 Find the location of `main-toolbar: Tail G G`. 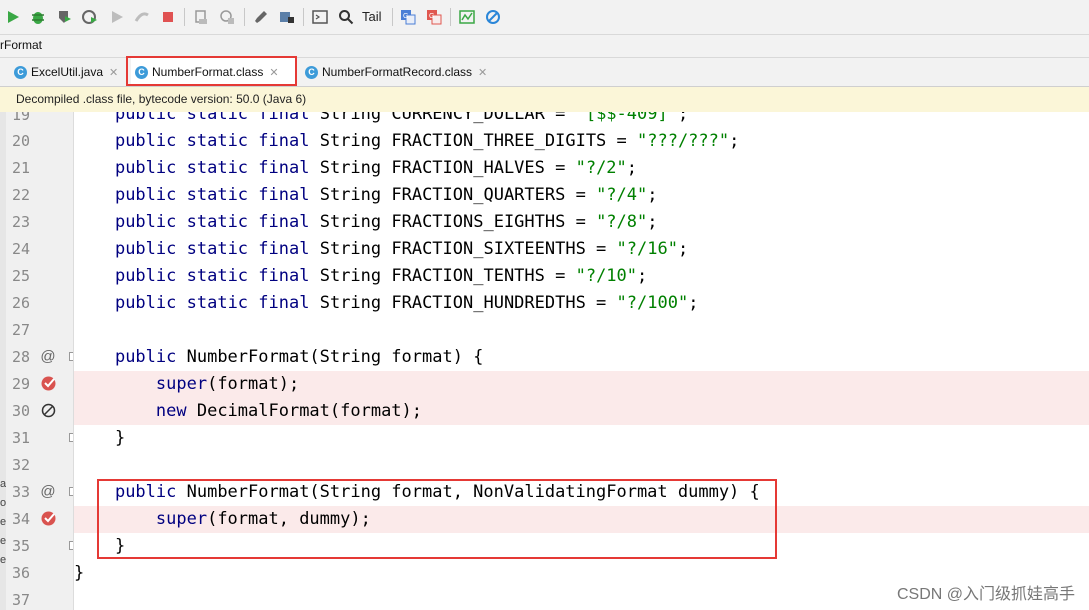

main-toolbar: Tail G G is located at coordinates (544, 17).